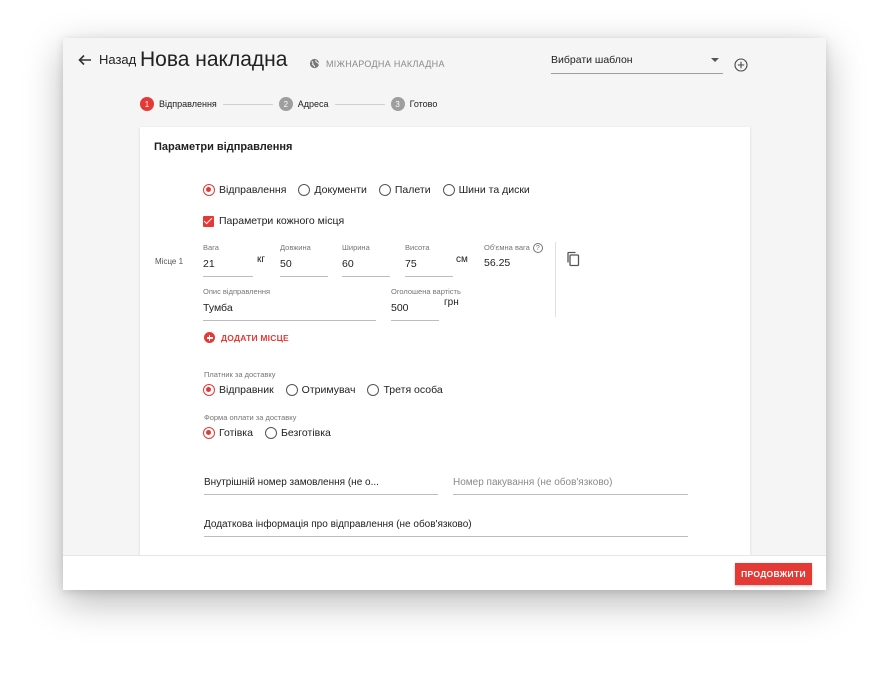  Describe the element at coordinates (494, 190) in the screenshot. I see `radio-label: Шини та диски` at that location.